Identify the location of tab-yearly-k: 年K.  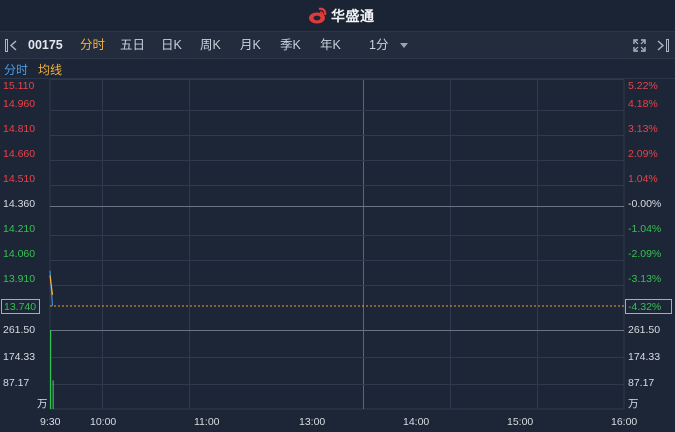
(330, 45).